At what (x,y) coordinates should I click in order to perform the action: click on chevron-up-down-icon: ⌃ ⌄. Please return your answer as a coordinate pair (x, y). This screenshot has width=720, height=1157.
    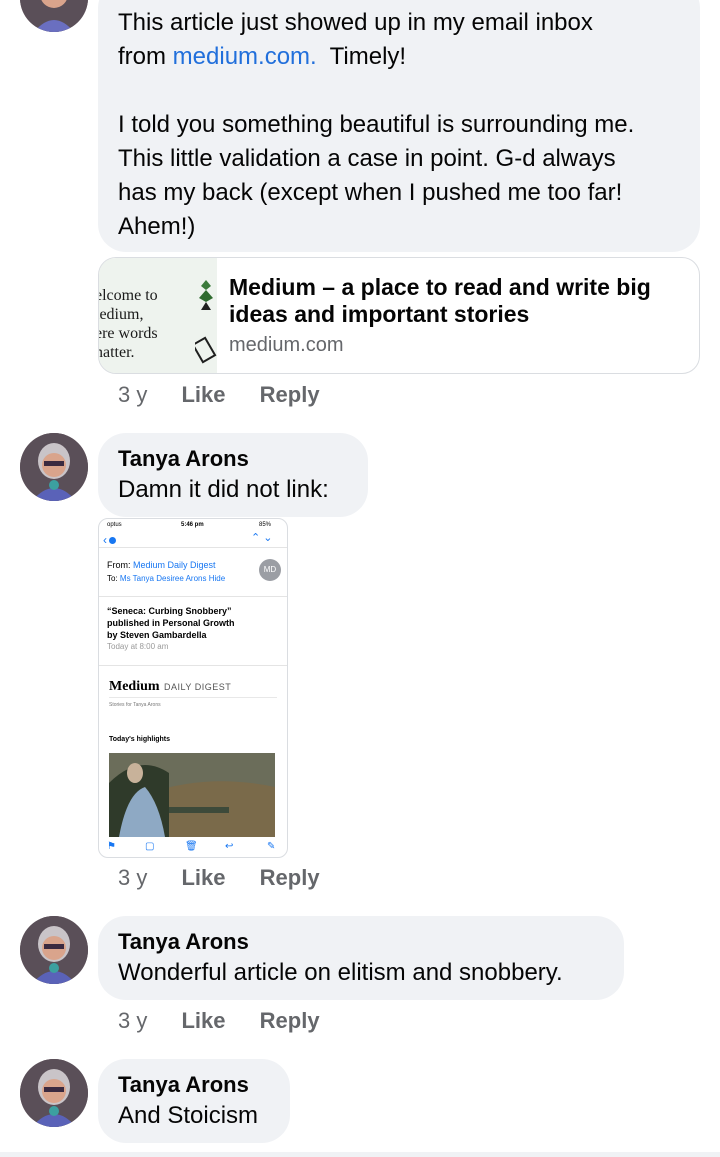
    Looking at the image, I should click on (262, 538).